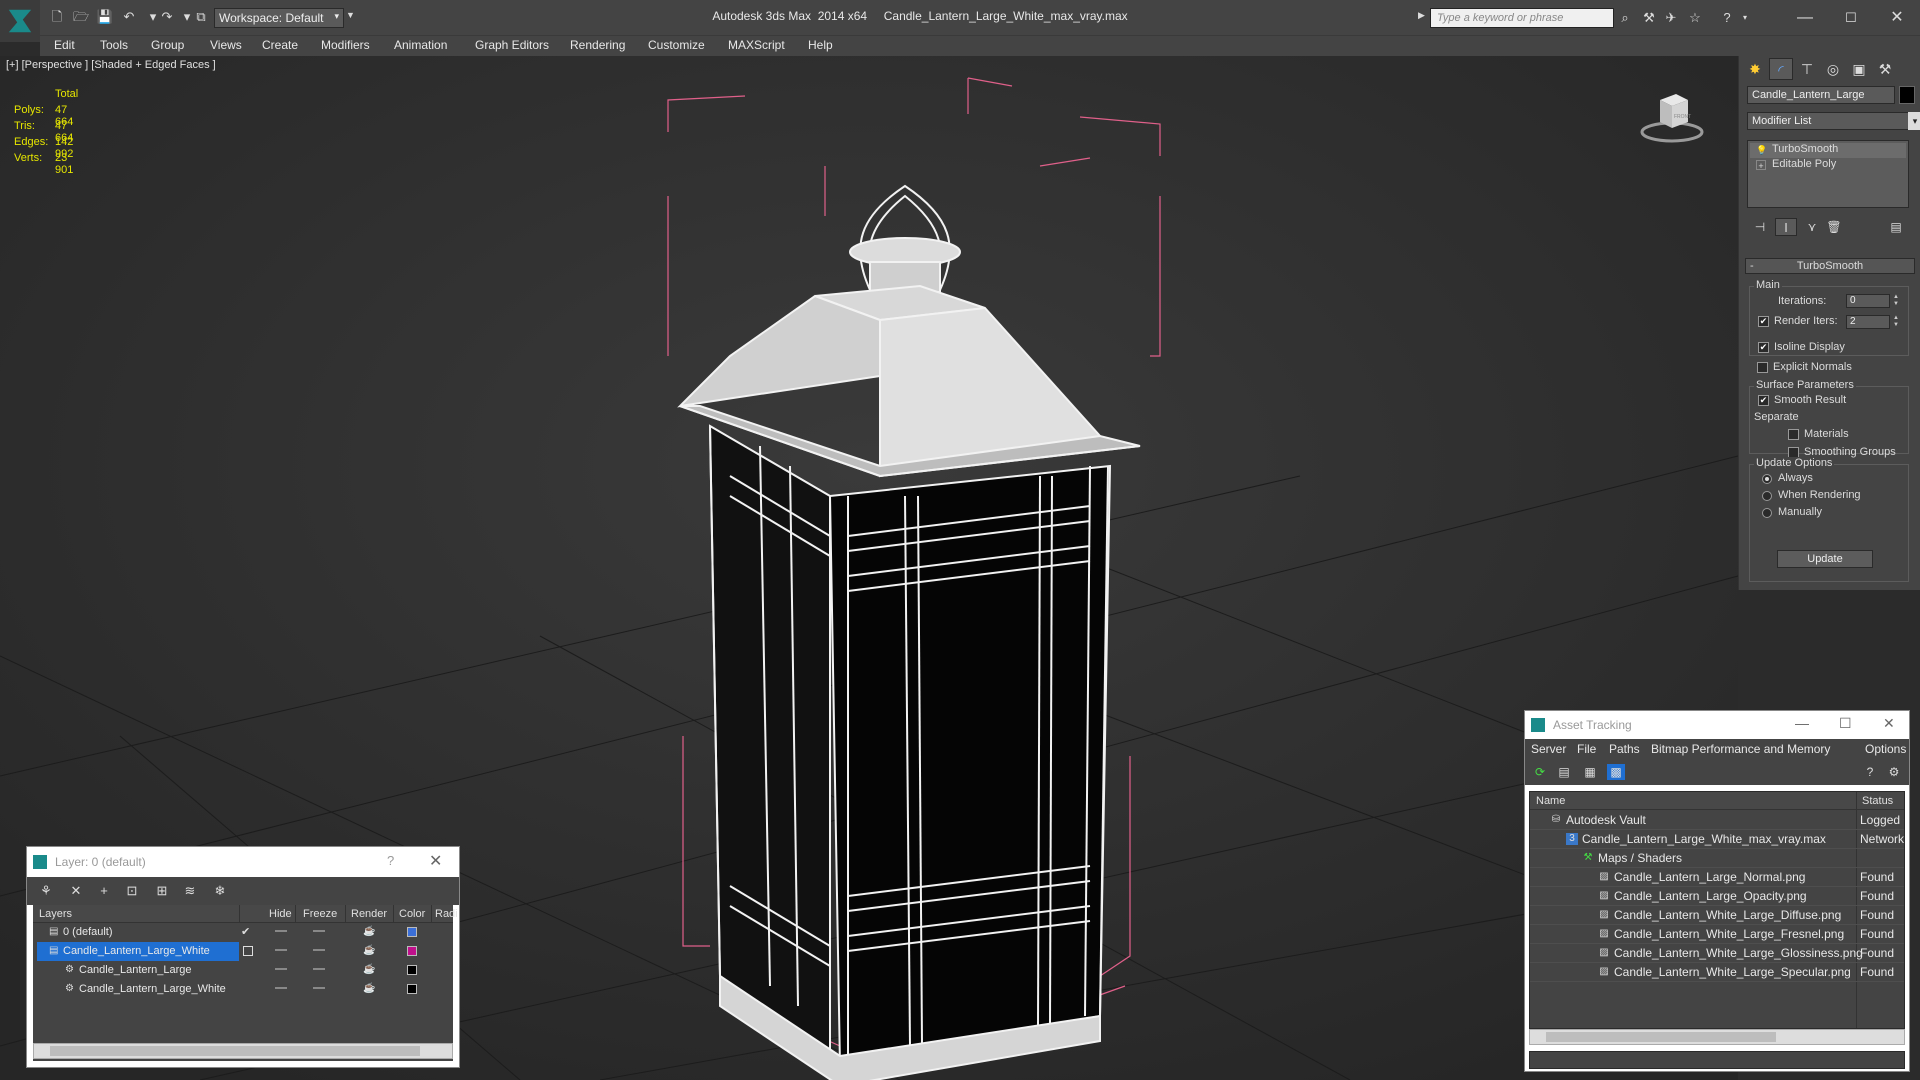 The width and height of the screenshot is (1920, 1080). I want to click on column-header-status: Status, so click(1877, 801).